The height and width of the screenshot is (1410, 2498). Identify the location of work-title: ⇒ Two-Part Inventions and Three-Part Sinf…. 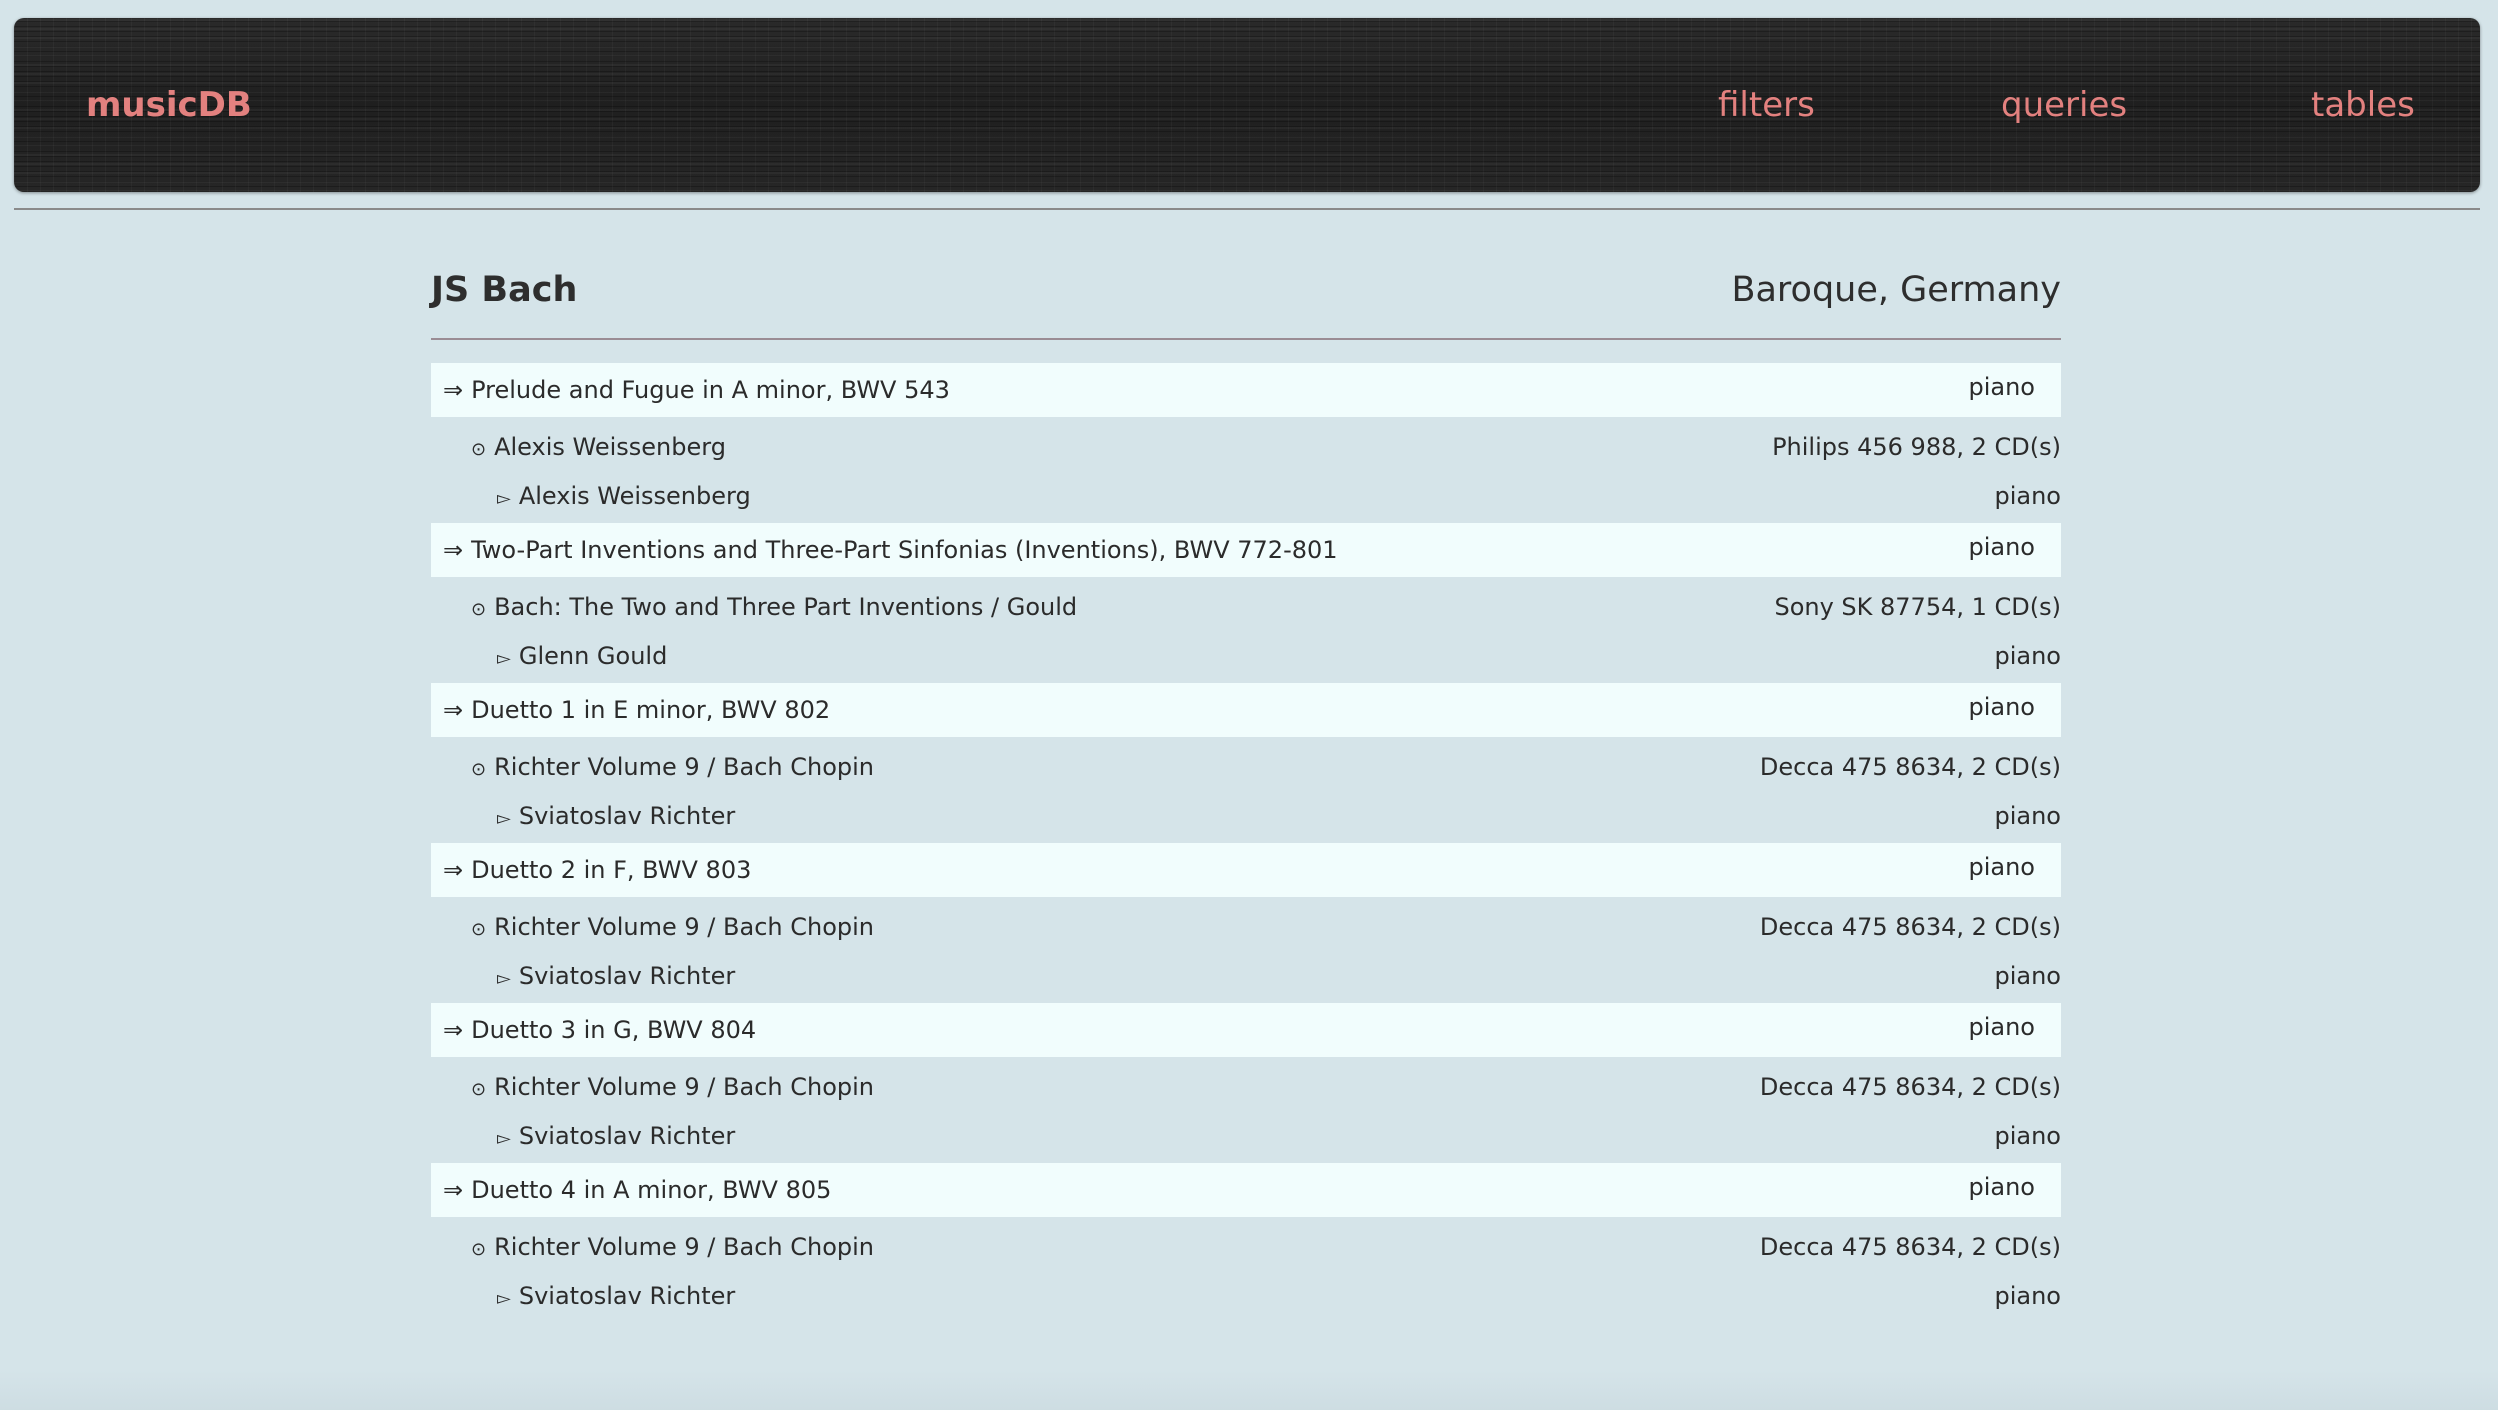
(890, 550).